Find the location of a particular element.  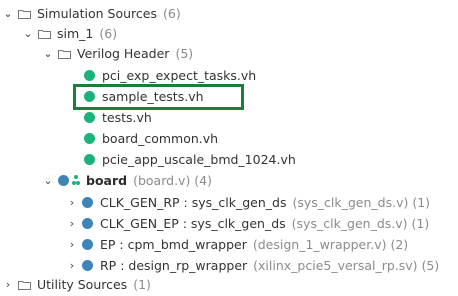

tree-row-file: tests.vh is located at coordinates (229, 117).